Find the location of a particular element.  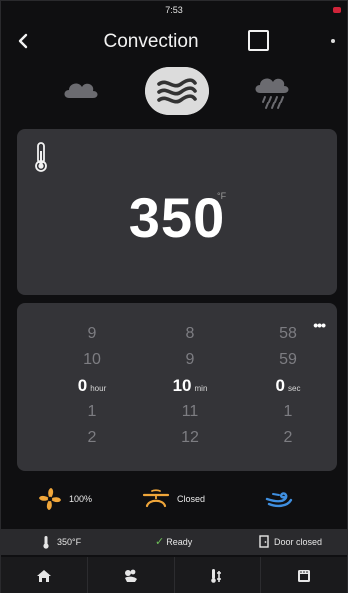

status-strip: 350°F ✓ Ready Door closed is located at coordinates (174, 542).